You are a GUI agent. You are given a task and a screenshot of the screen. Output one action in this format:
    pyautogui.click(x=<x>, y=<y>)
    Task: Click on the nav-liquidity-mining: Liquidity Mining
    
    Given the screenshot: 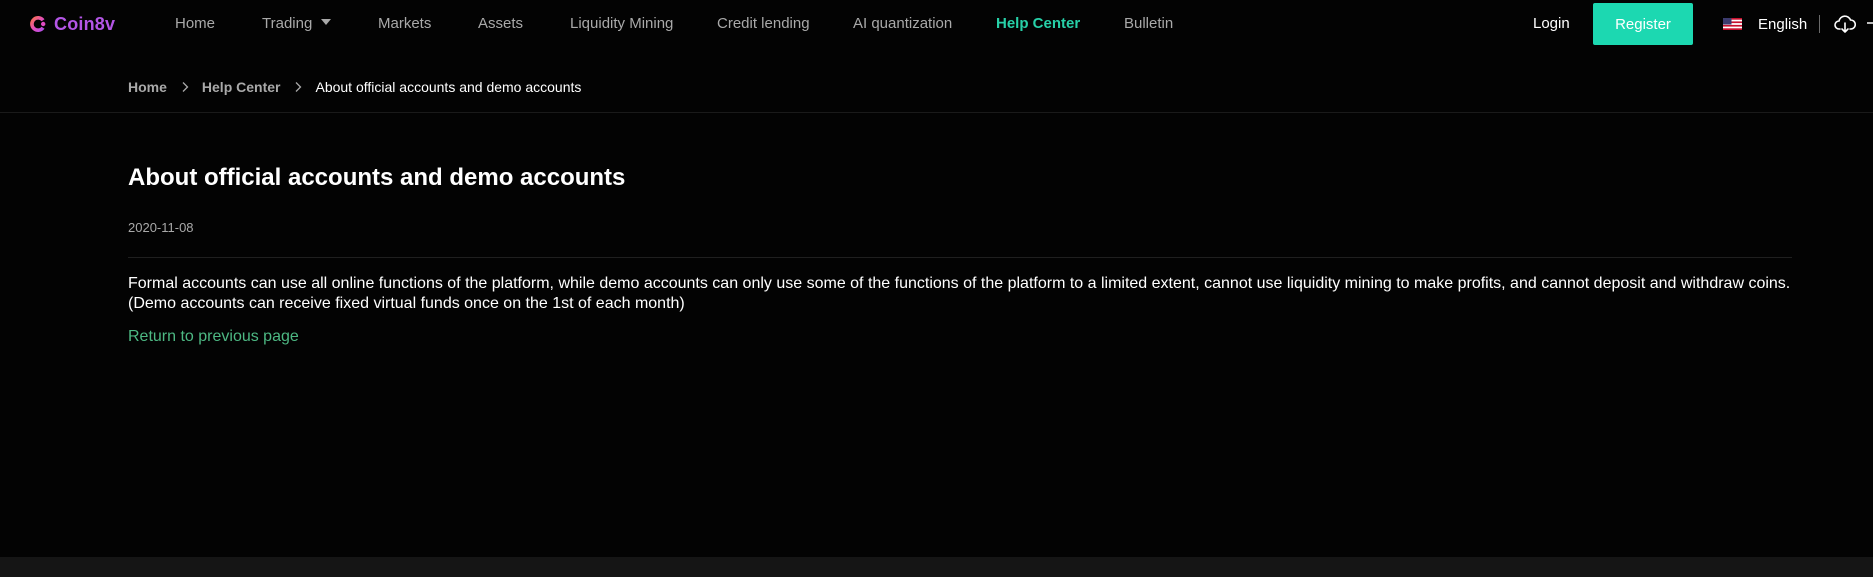 What is the action you would take?
    pyautogui.click(x=621, y=24)
    